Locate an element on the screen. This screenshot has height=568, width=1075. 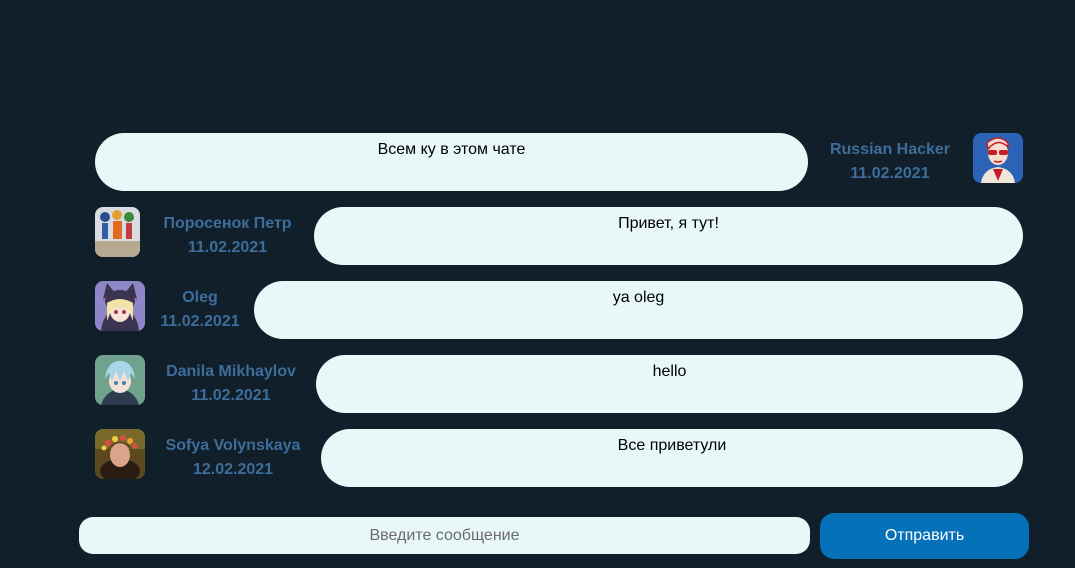
figurines-photo-avatar is located at coordinates (117, 232).